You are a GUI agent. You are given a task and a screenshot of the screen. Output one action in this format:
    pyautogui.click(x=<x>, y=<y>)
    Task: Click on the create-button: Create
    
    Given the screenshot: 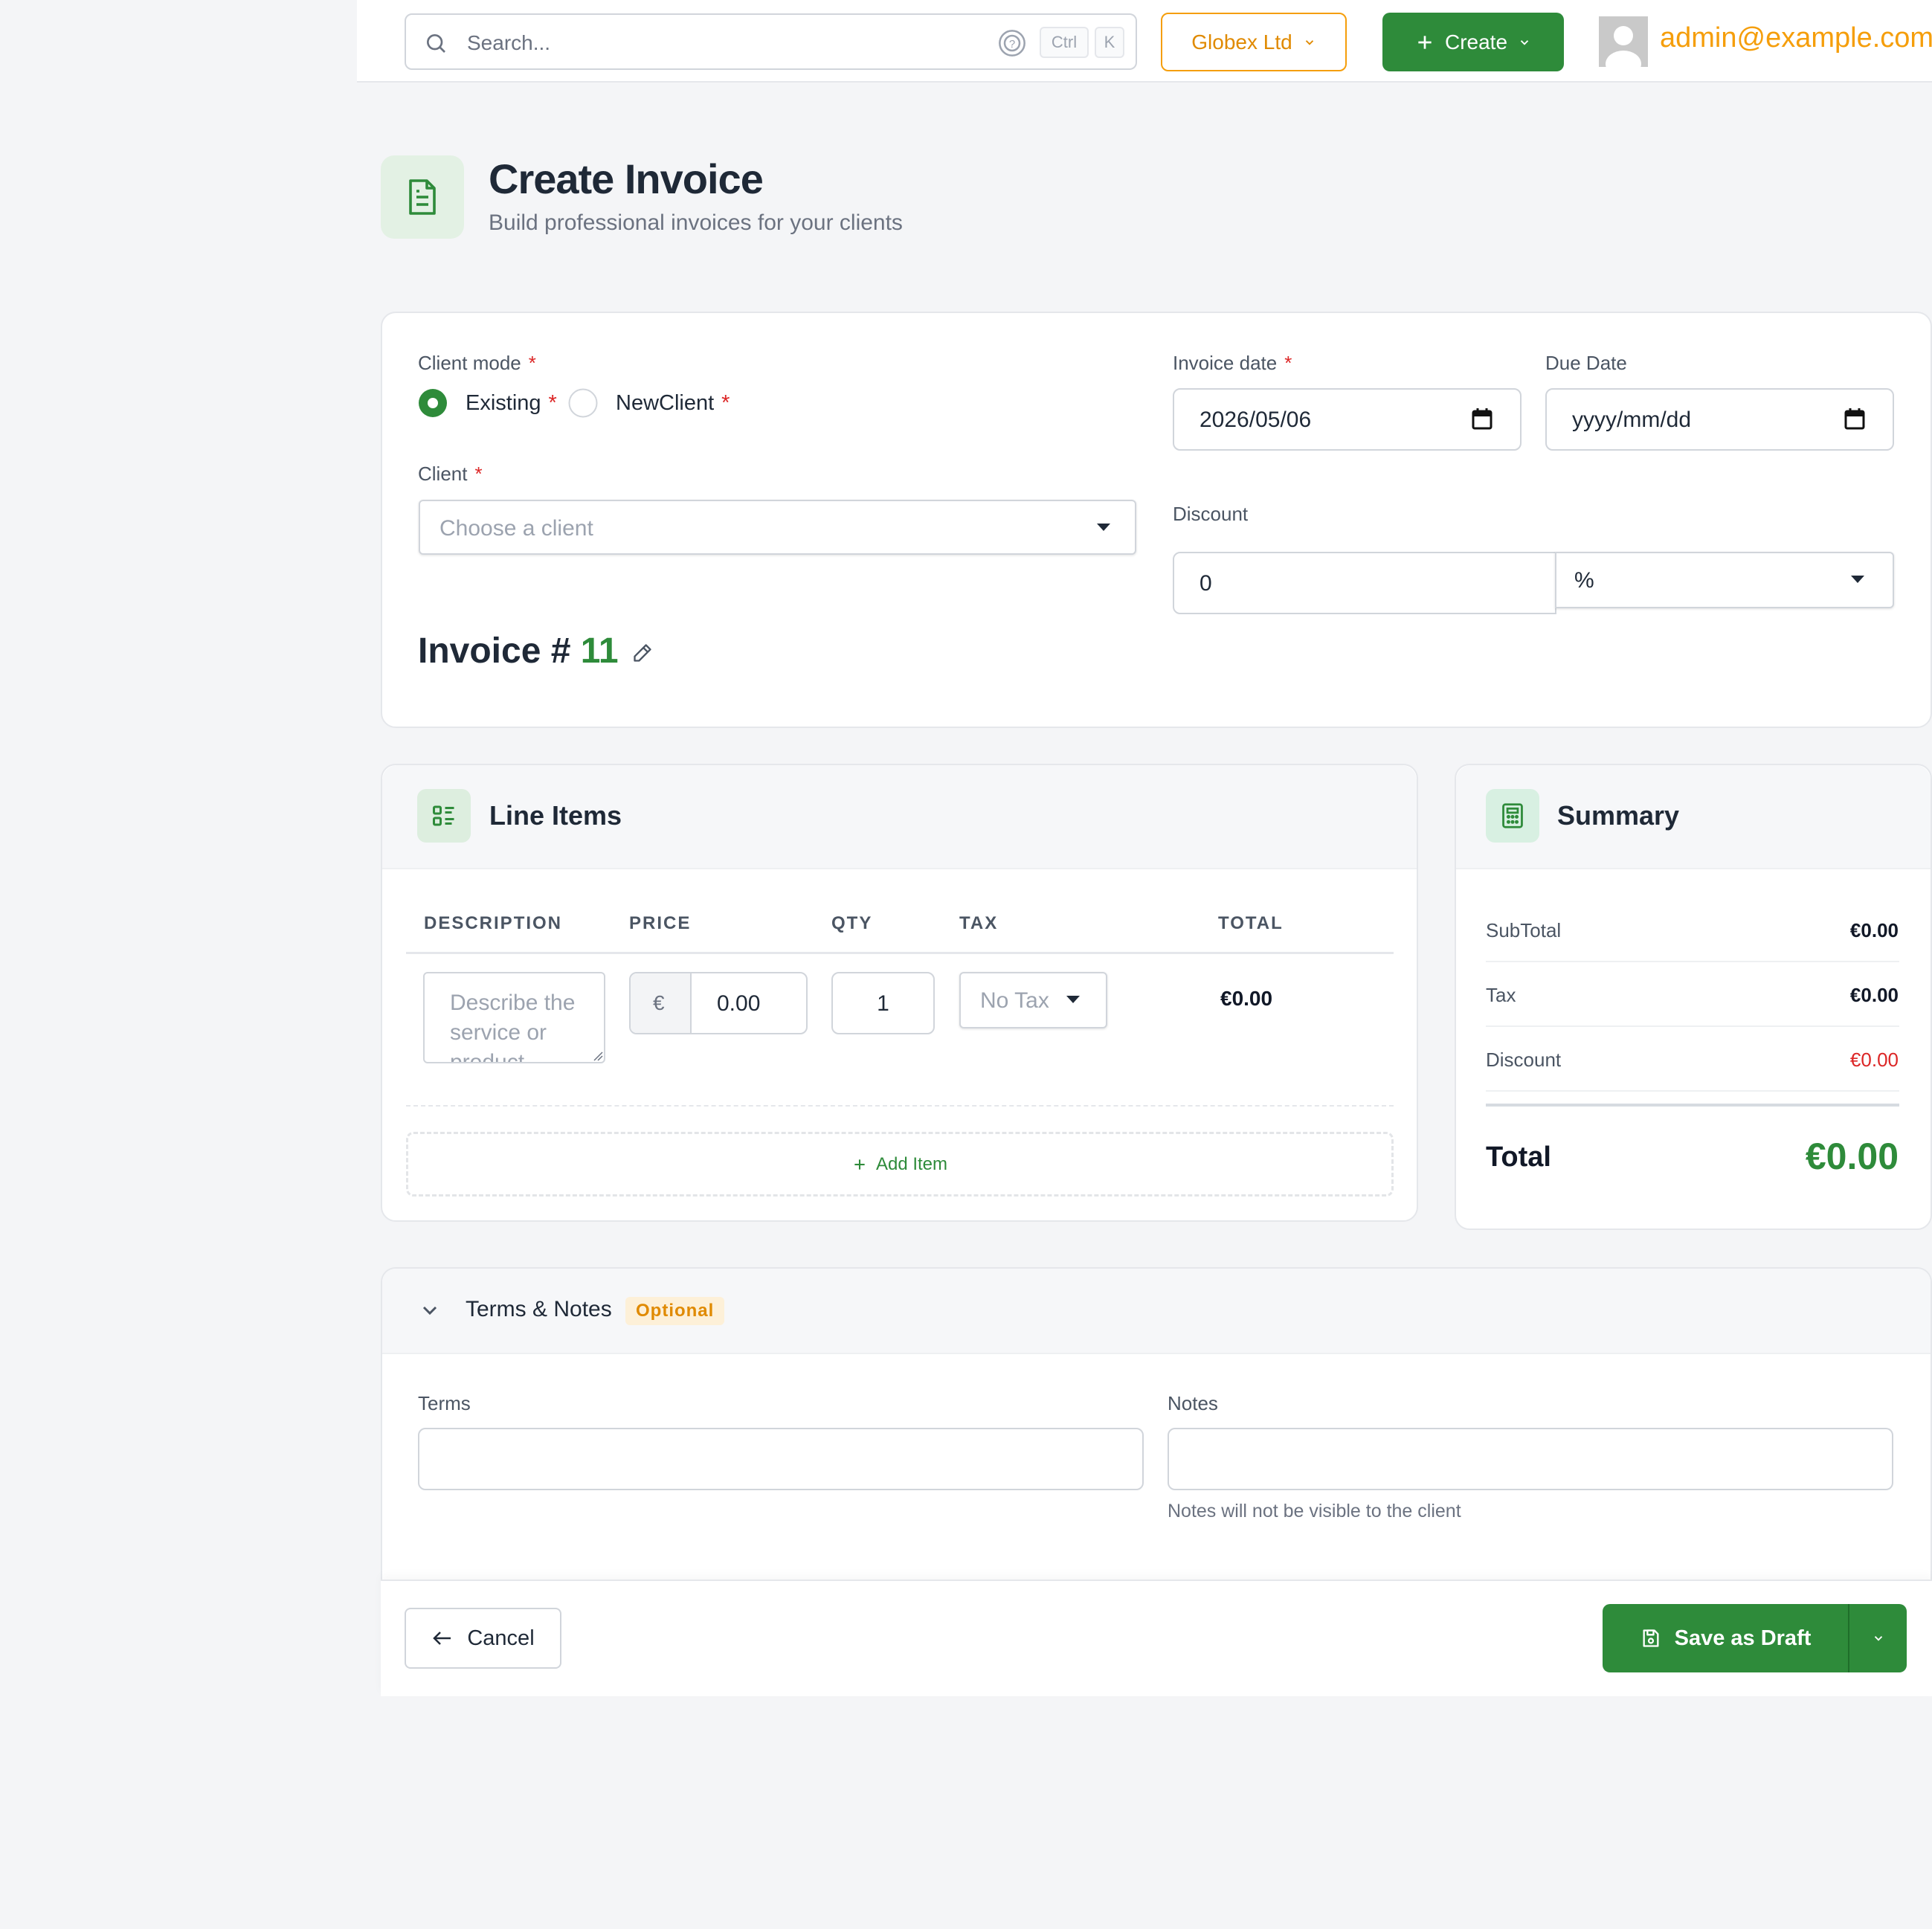 What is the action you would take?
    pyautogui.click(x=1473, y=42)
    